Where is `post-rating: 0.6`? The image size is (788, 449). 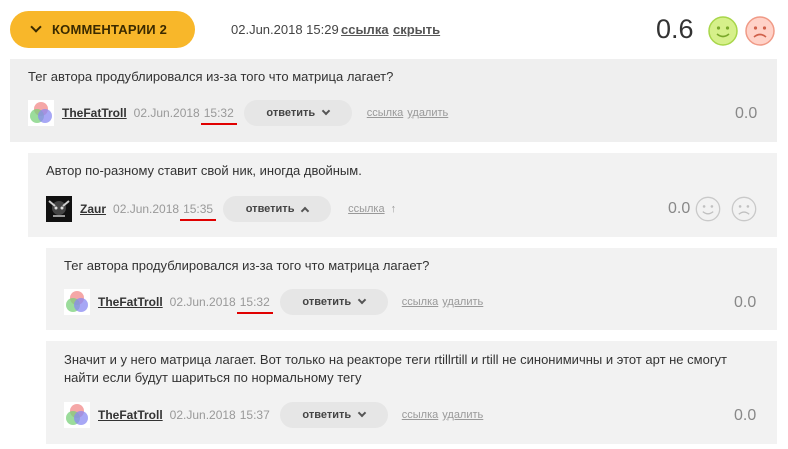 post-rating: 0.6 is located at coordinates (675, 29).